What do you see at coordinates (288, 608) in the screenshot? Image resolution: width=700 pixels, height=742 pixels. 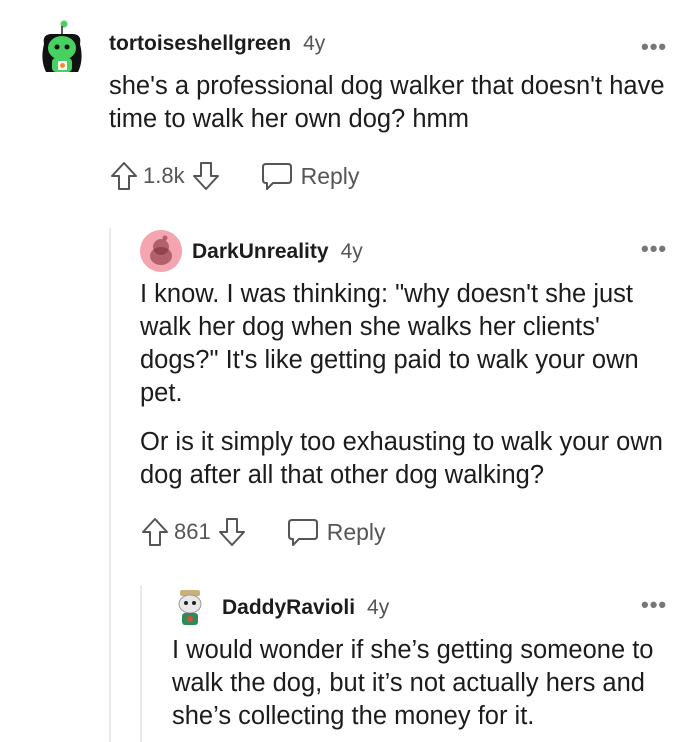 I see `username: DaddyRavioli` at bounding box center [288, 608].